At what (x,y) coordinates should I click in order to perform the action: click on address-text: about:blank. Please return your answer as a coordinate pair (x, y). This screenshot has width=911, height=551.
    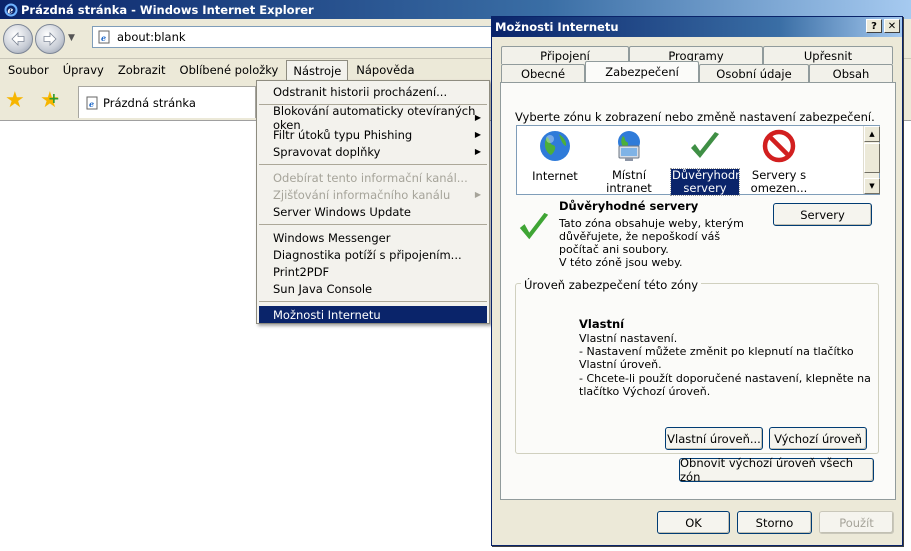
    Looking at the image, I should click on (151, 37).